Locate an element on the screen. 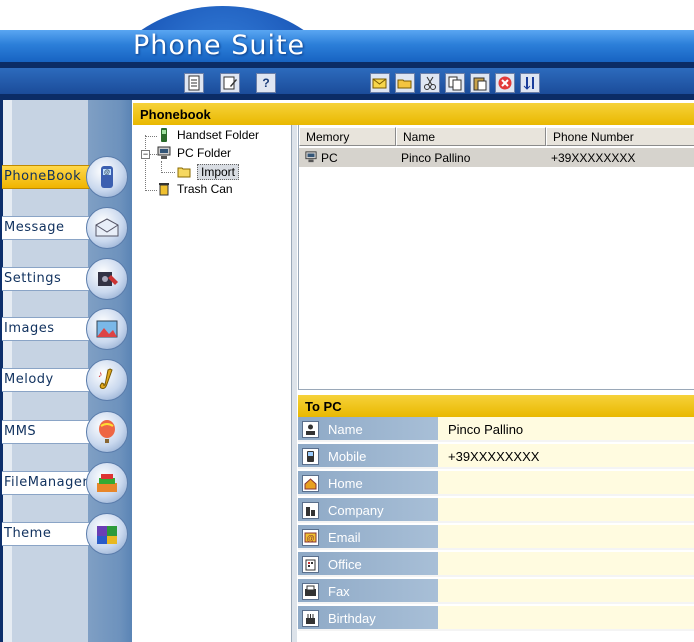 This screenshot has width=694, height=642. nav-item-melody: Melody ♪ is located at coordinates (65, 380).